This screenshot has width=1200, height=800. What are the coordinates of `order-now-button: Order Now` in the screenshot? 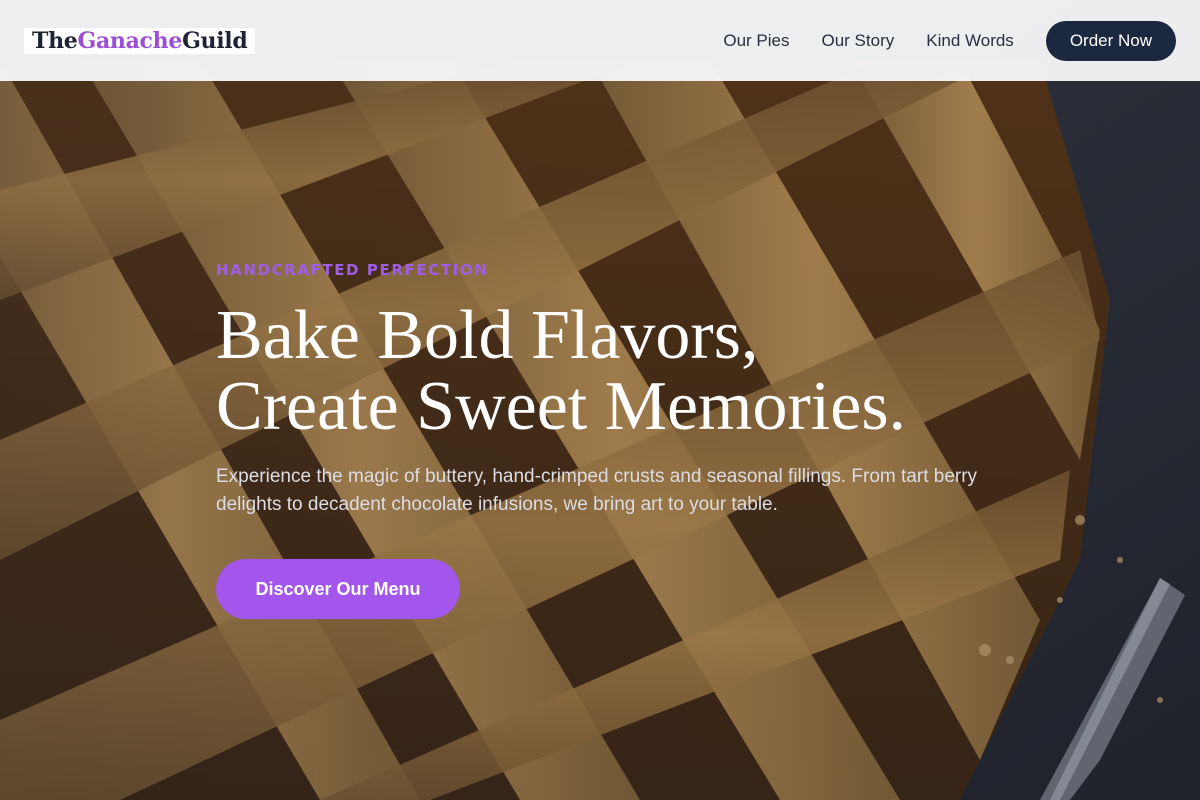 It's located at (1110, 40).